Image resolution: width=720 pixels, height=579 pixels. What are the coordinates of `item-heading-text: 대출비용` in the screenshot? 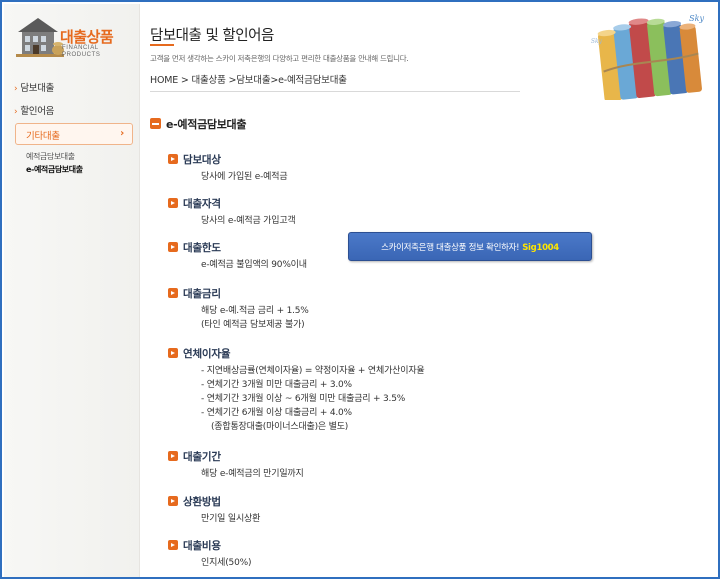 It's located at (202, 546).